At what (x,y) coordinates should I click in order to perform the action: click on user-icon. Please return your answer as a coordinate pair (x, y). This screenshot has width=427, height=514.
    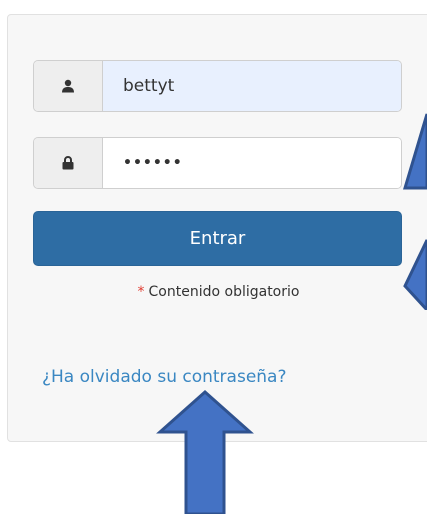
    Looking at the image, I should click on (68, 86).